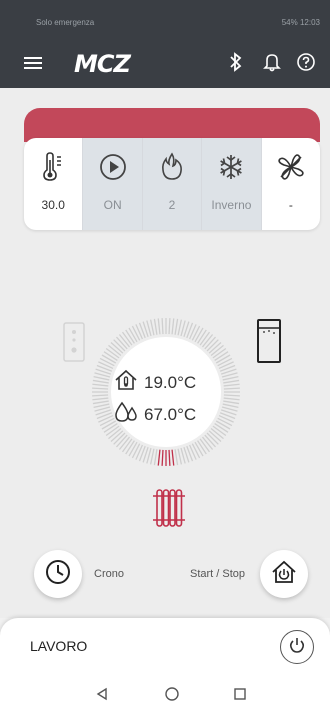 The image size is (330, 711). What do you see at coordinates (112, 205) in the screenshot?
I see `tile-state-value: ON` at bounding box center [112, 205].